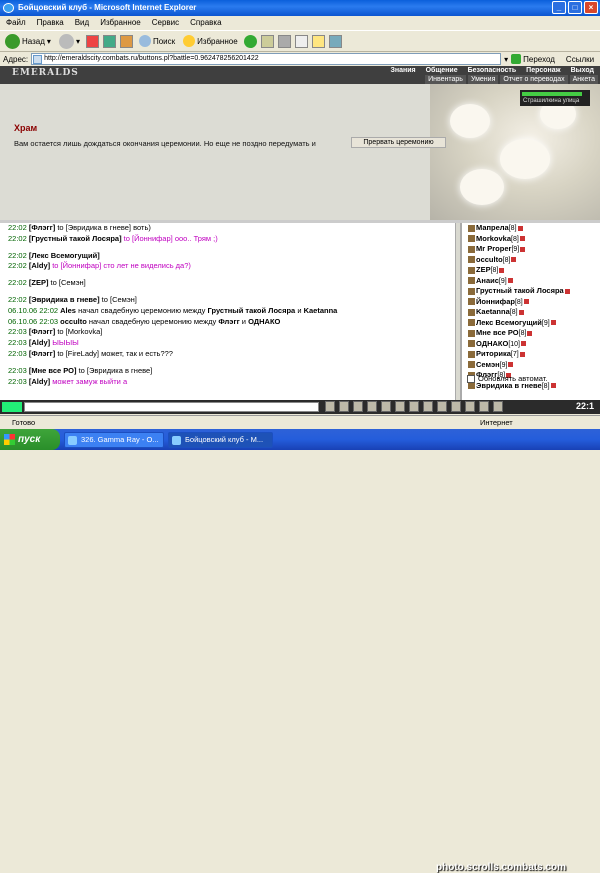  What do you see at coordinates (335, 41) in the screenshot?
I see `messenger-icon` at bounding box center [335, 41].